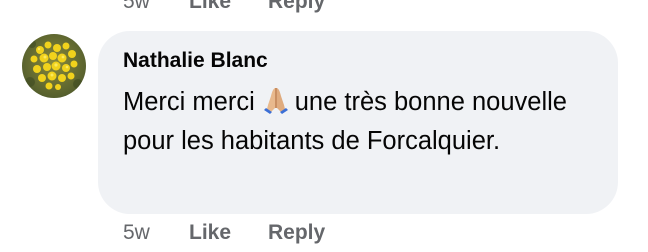  I want to click on previous-comment-actions: 5w Like Reply, so click(224, 7).